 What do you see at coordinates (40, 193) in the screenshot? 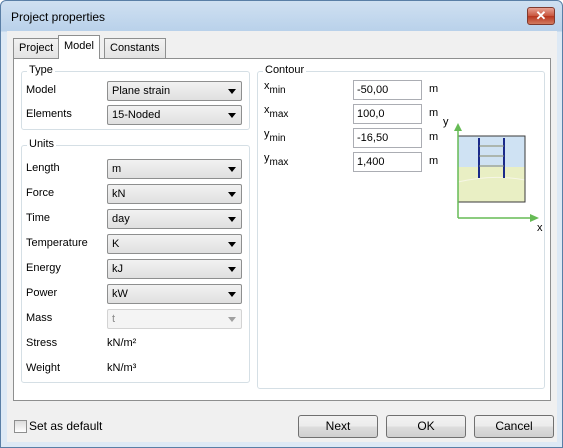
I see `force-label: Force` at bounding box center [40, 193].